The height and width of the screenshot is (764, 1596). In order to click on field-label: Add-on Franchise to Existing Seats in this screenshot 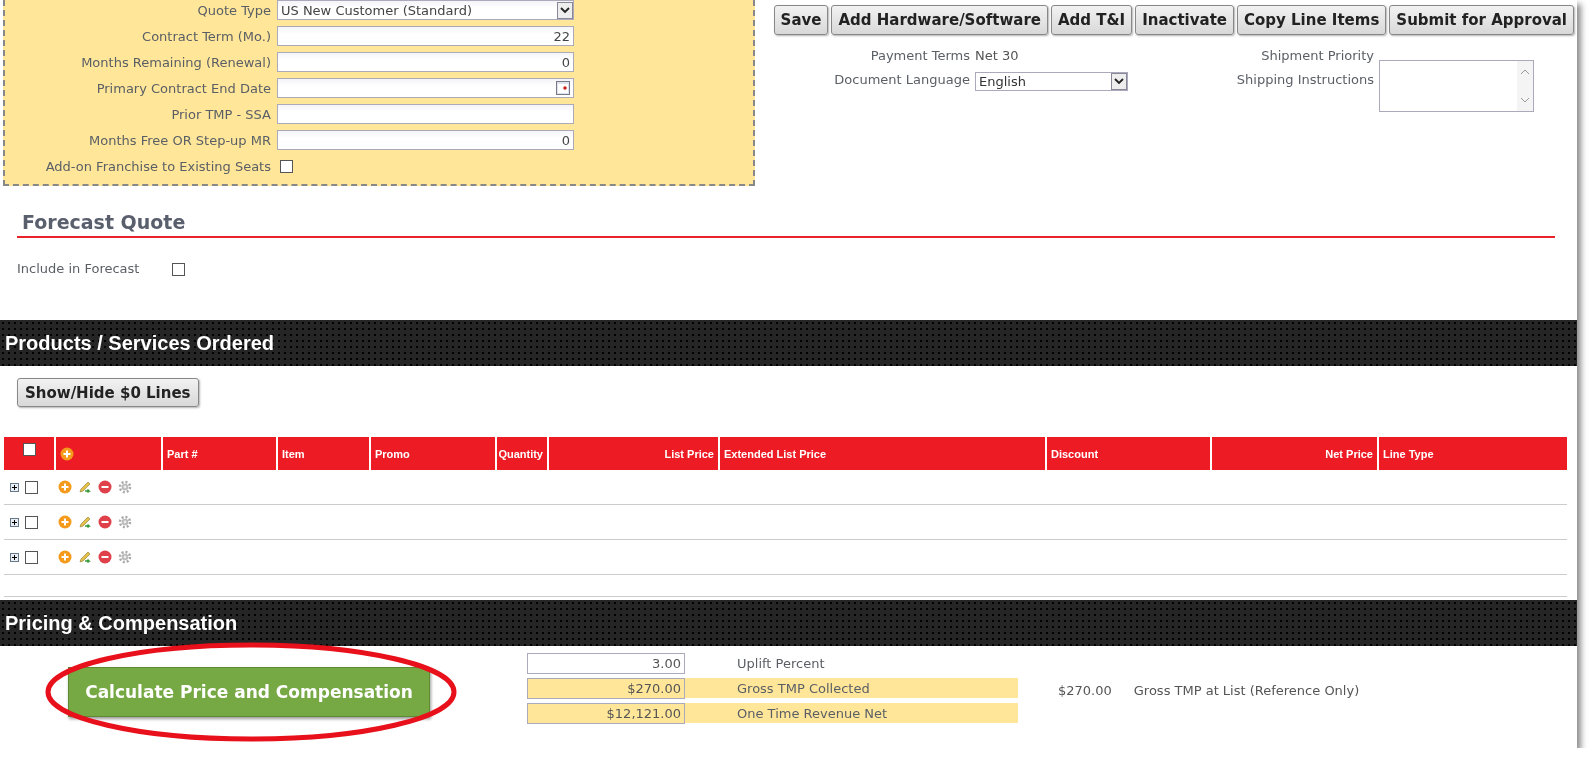, I will do `click(157, 166)`.